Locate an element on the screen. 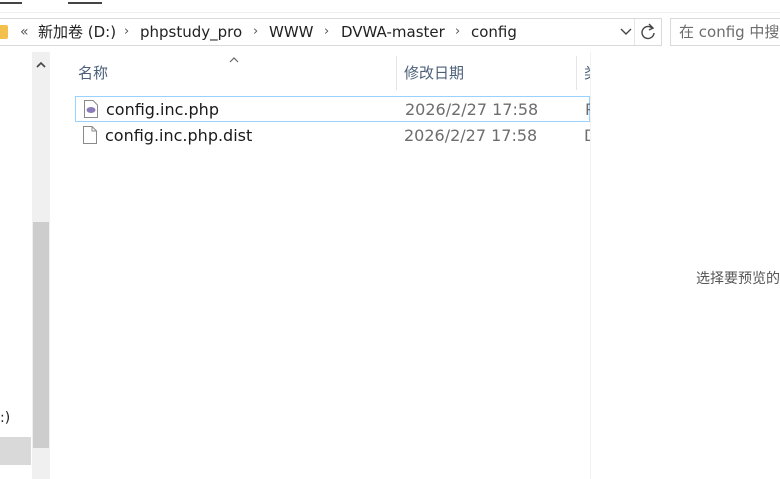  refresh-button is located at coordinates (647, 32).